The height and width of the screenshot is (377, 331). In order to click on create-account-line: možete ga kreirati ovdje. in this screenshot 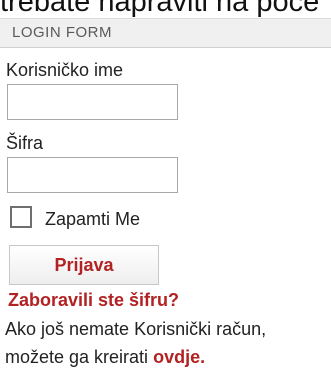, I will do `click(105, 357)`.